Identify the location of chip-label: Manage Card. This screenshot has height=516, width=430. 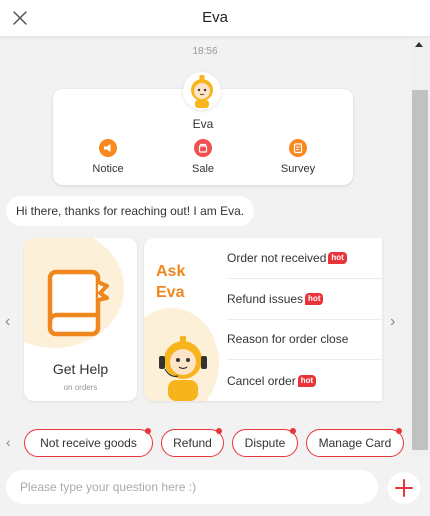
(355, 443).